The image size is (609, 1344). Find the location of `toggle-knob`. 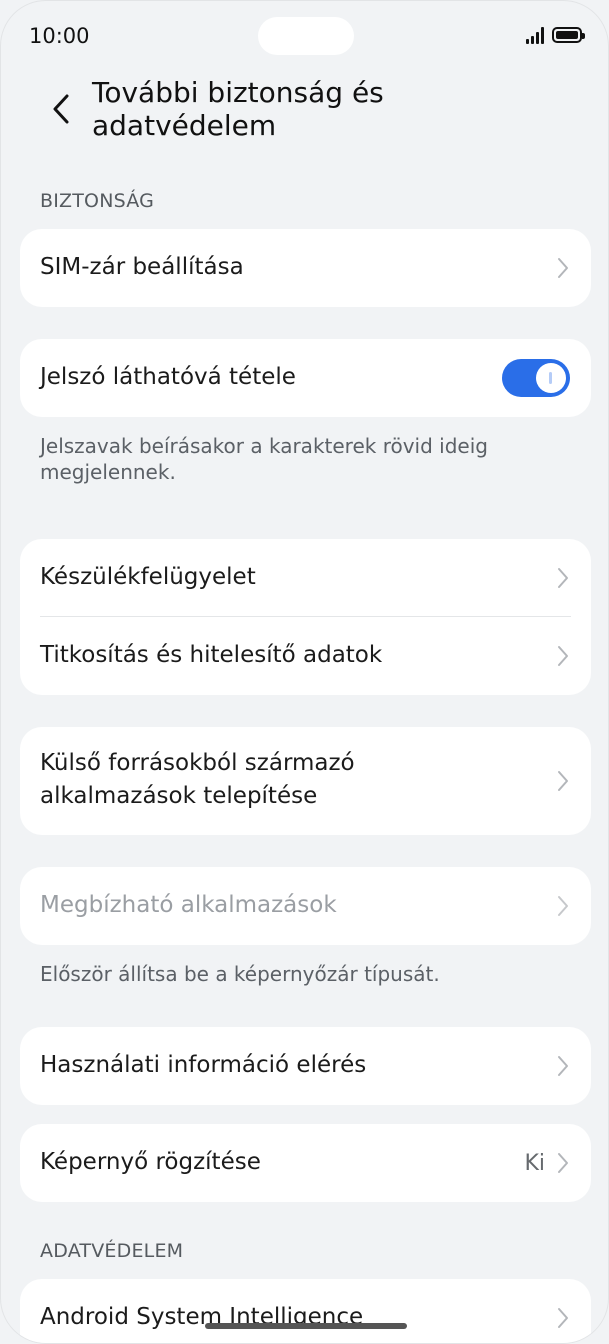

toggle-knob is located at coordinates (551, 378).